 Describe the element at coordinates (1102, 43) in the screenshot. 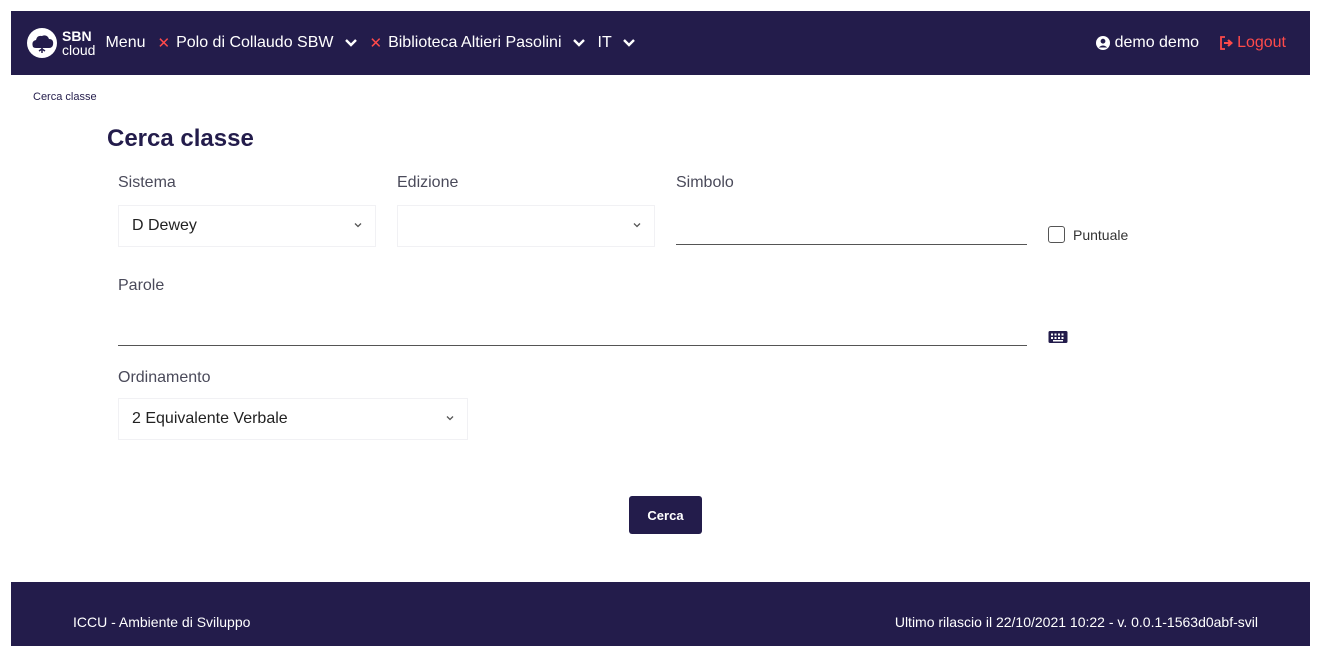

I see `user-circle-icon` at that location.